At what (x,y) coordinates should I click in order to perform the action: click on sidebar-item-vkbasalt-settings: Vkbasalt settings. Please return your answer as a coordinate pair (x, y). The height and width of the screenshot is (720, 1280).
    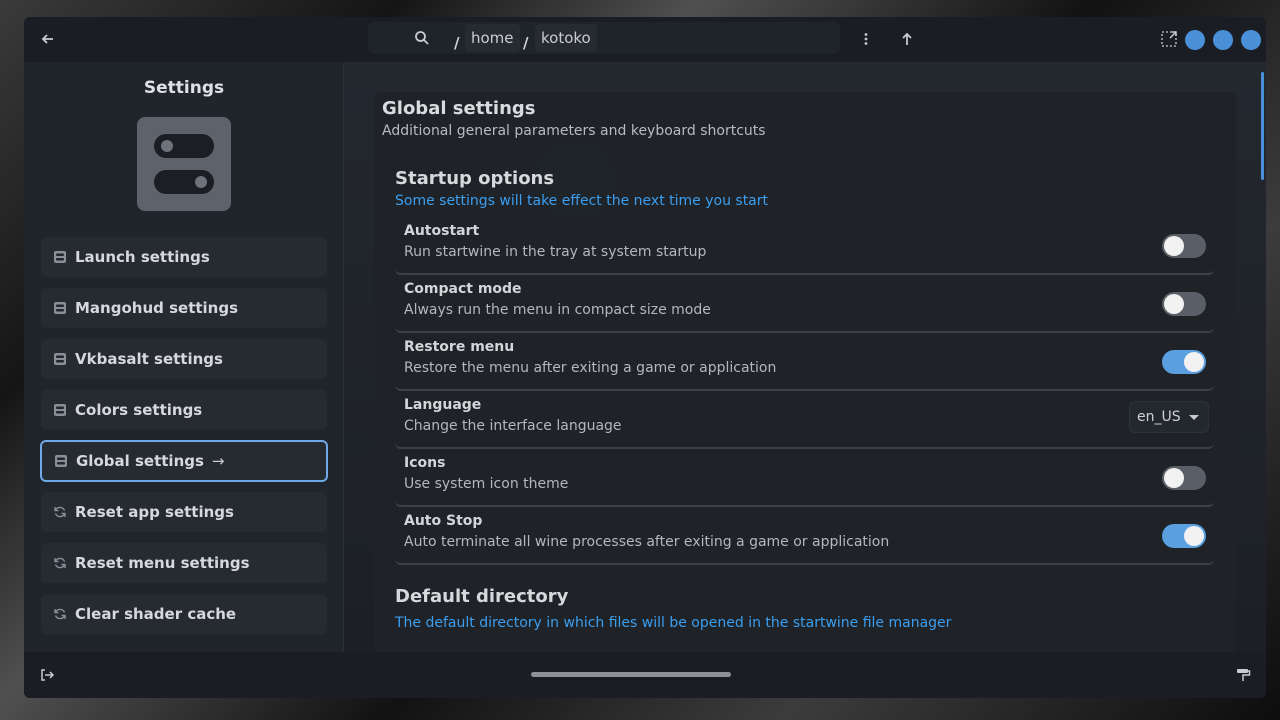
    Looking at the image, I should click on (184, 359).